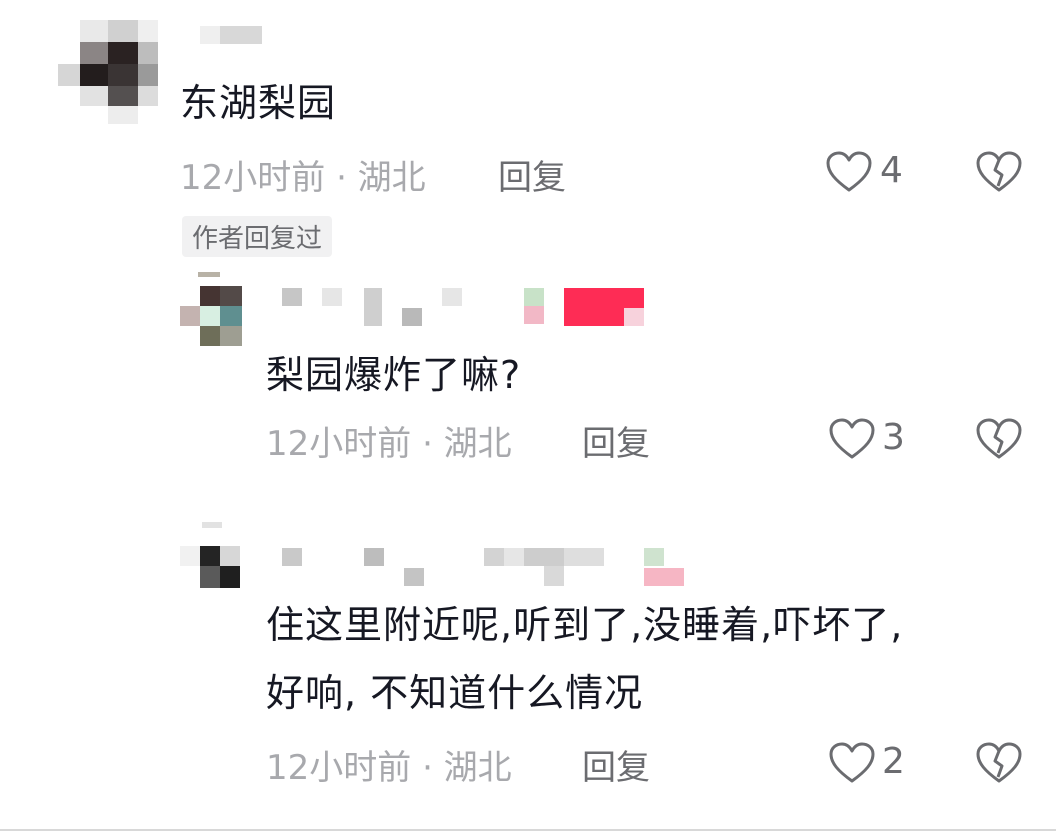 Image resolution: width=1056 pixels, height=835 pixels. What do you see at coordinates (455, 693) in the screenshot?
I see `comment-text-line2: 好响, 不知道什么情况` at bounding box center [455, 693].